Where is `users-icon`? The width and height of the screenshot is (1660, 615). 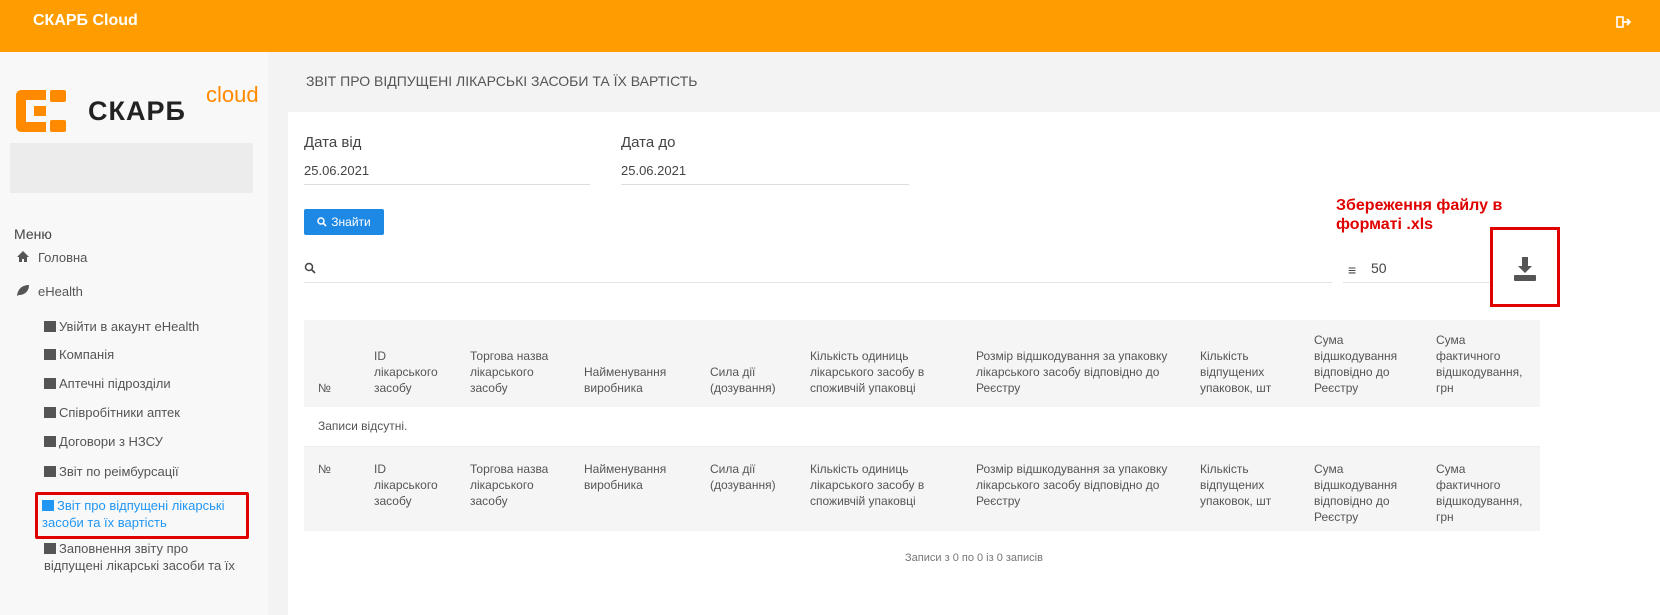 users-icon is located at coordinates (50, 412).